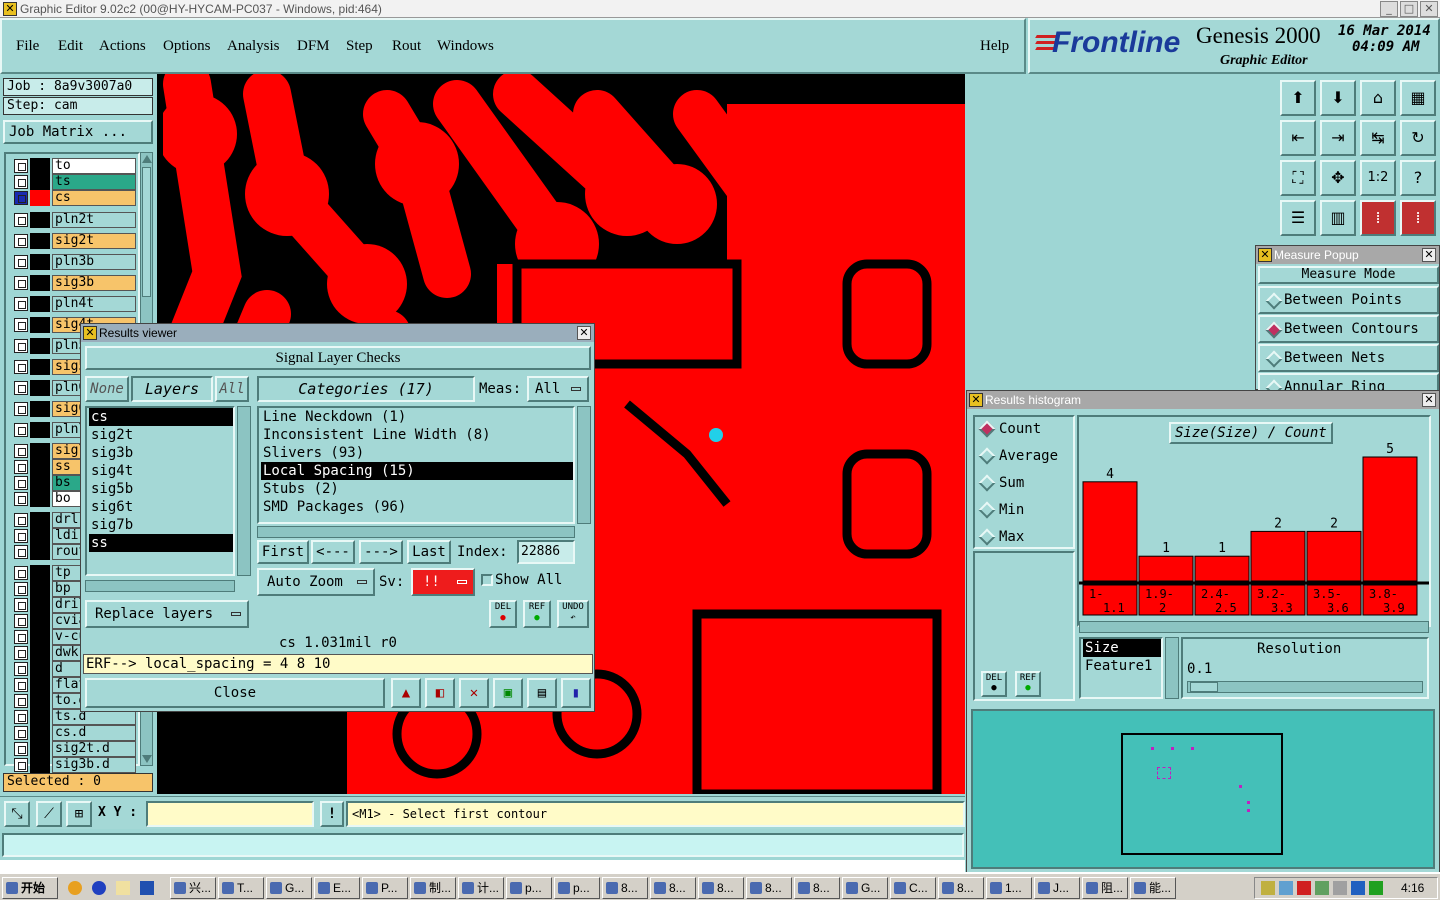  What do you see at coordinates (483, 845) in the screenshot?
I see `command-input` at bounding box center [483, 845].